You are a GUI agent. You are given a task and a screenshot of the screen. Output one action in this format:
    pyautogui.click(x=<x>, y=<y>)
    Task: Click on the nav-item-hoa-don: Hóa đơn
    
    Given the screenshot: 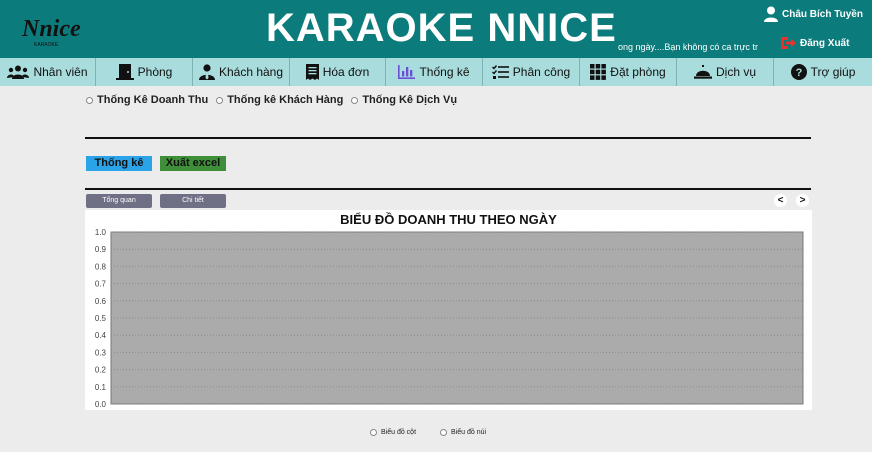 What is the action you would take?
    pyautogui.click(x=338, y=72)
    